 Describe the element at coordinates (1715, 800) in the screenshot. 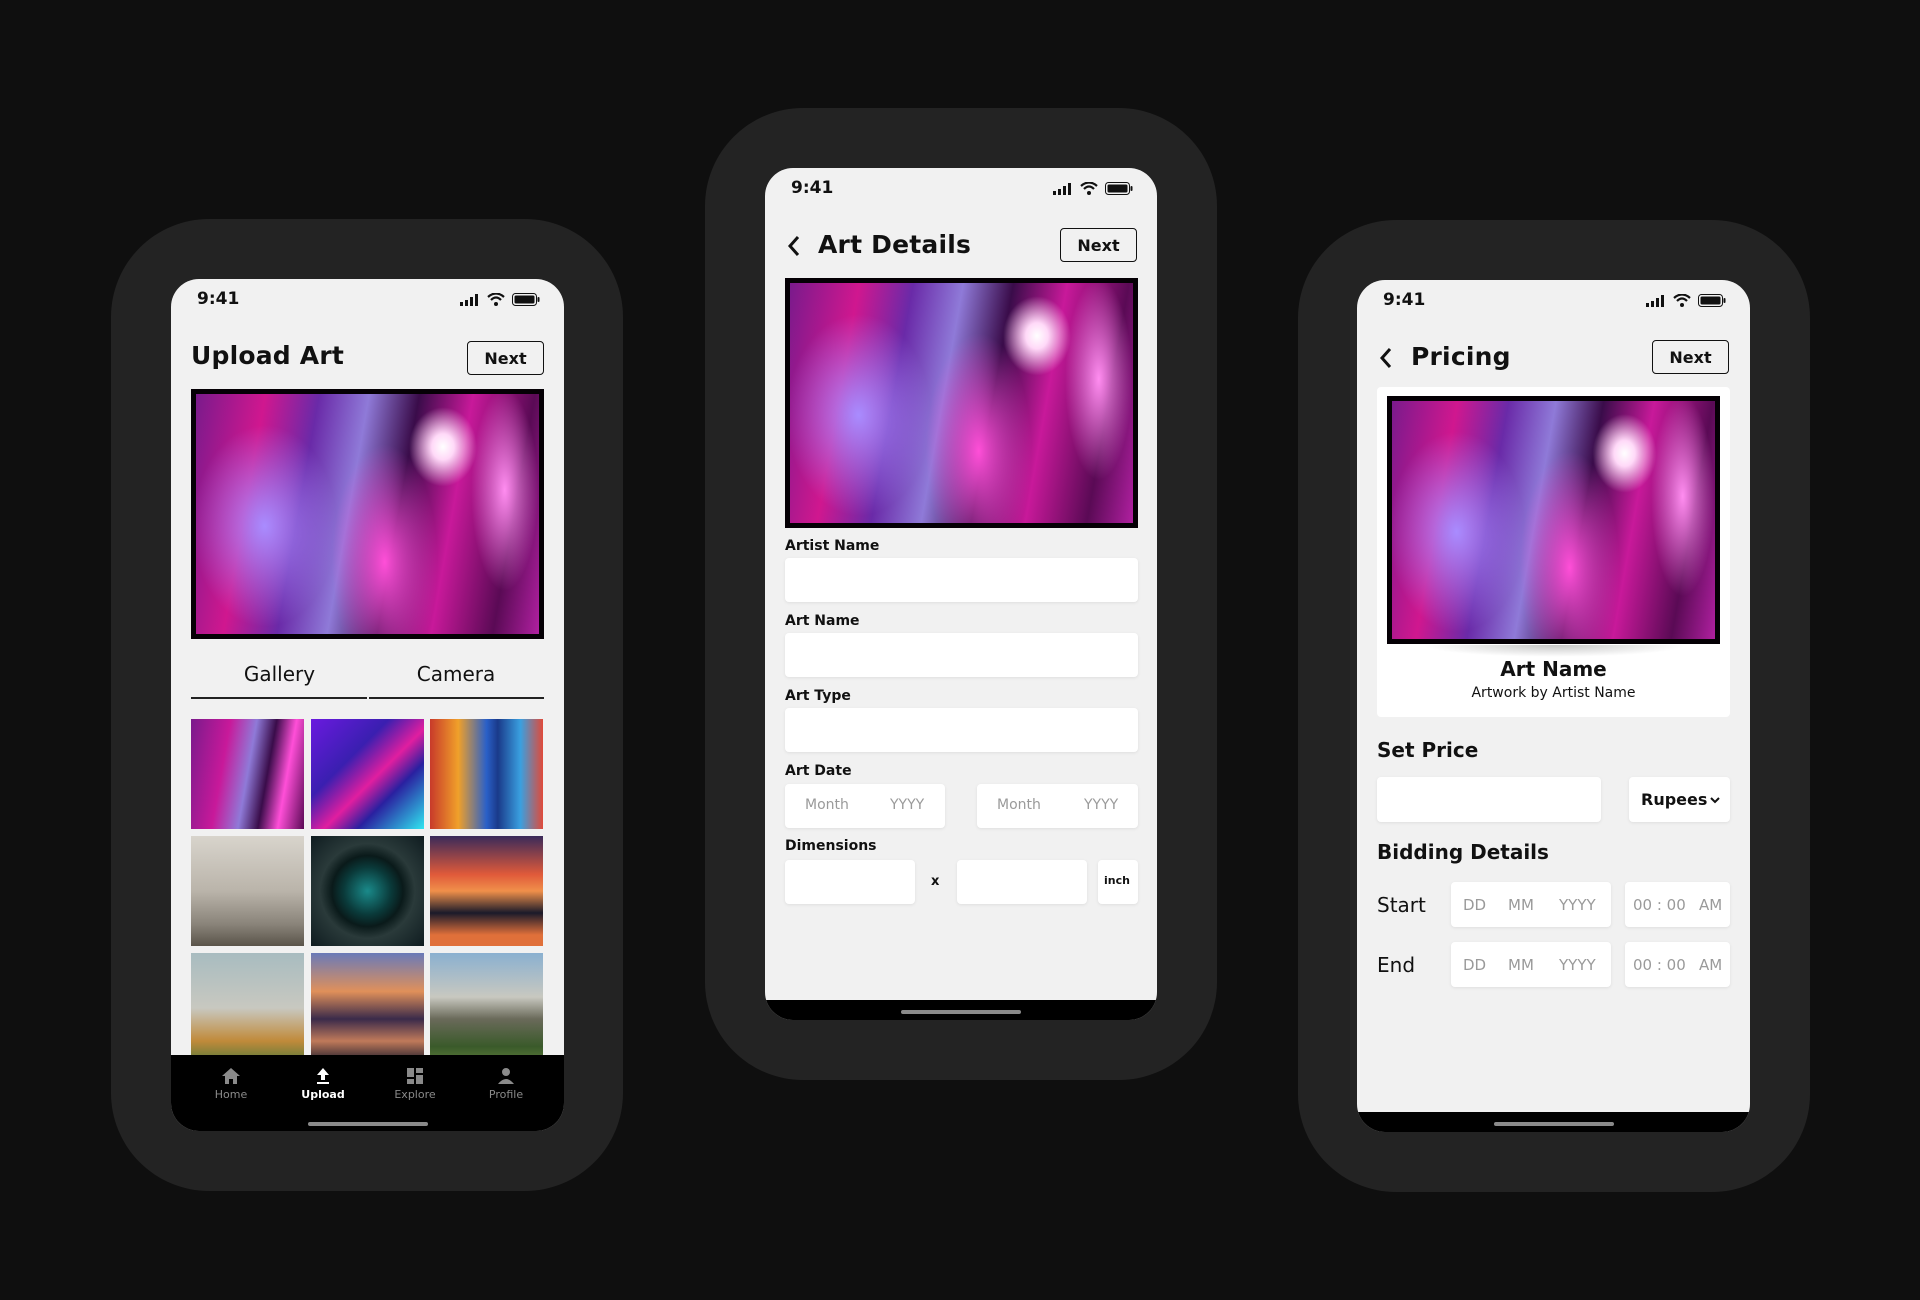

I see `chevron-down-icon` at that location.